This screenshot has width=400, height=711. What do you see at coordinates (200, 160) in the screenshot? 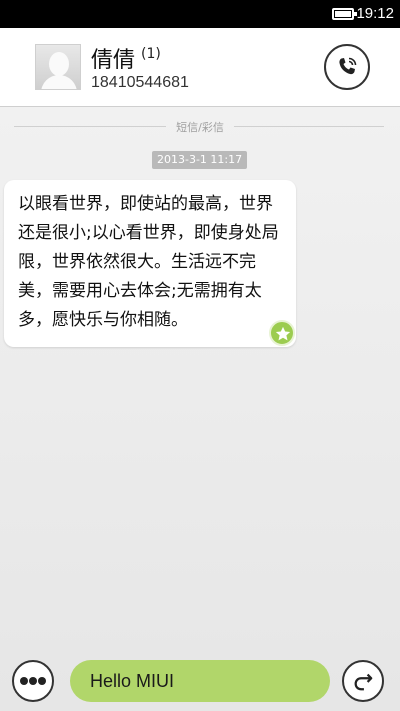
I see `message-timestamp: 2013-3-1 11:17` at bounding box center [200, 160].